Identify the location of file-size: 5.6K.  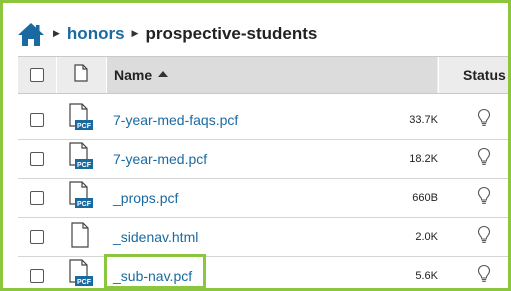
(426, 276).